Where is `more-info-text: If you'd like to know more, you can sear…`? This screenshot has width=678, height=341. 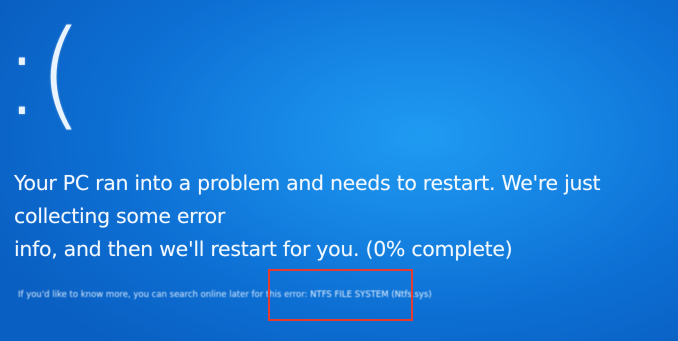 more-info-text: If you'd like to know more, you can sear… is located at coordinates (163, 295).